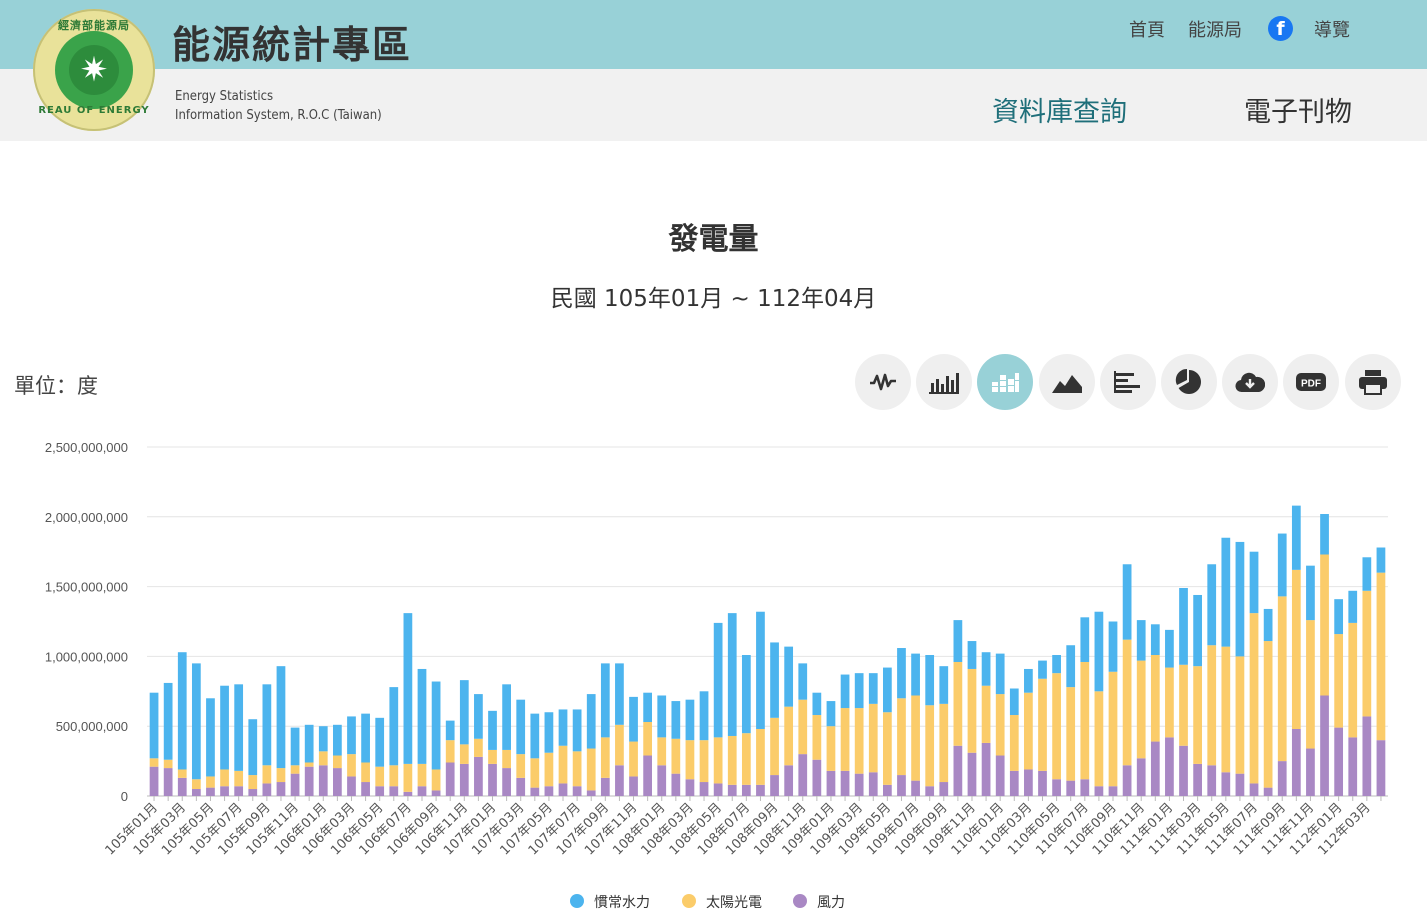  I want to click on legend-marker, so click(689, 901).